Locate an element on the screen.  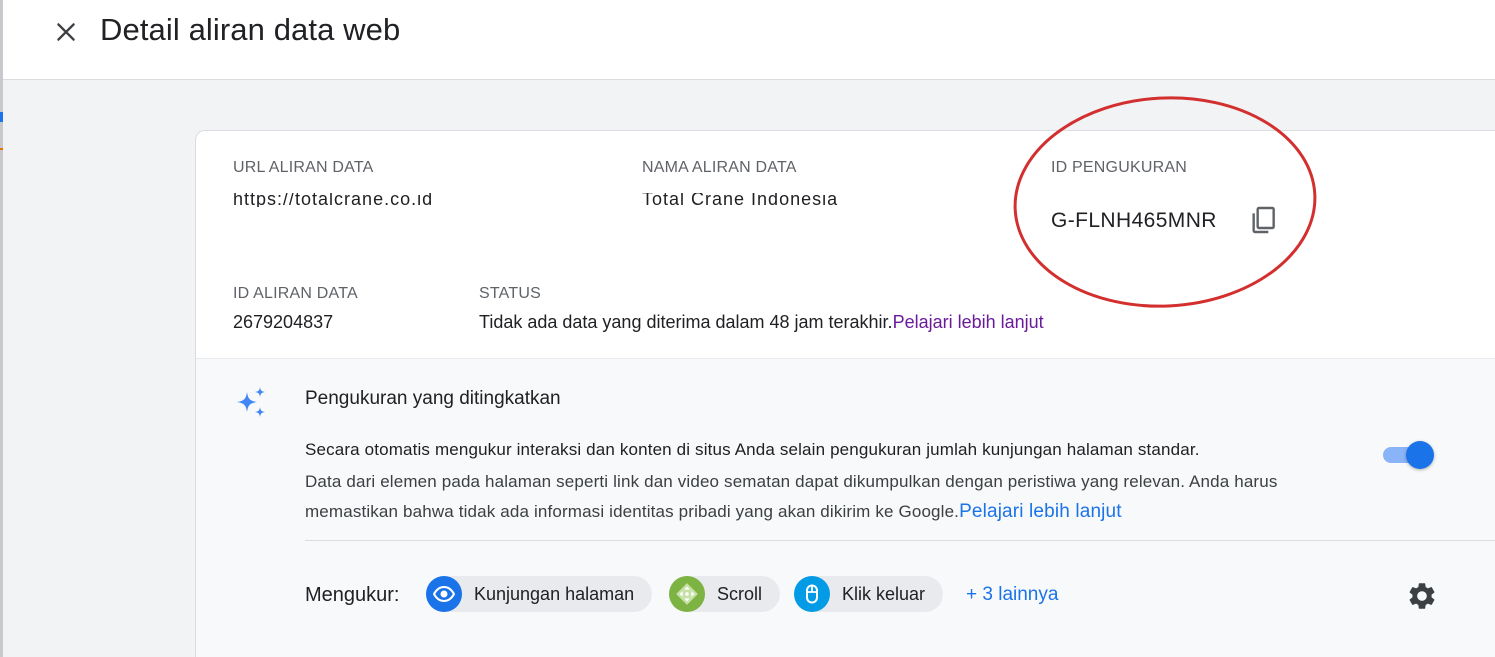
left-edge-strip is located at coordinates (1, 328).